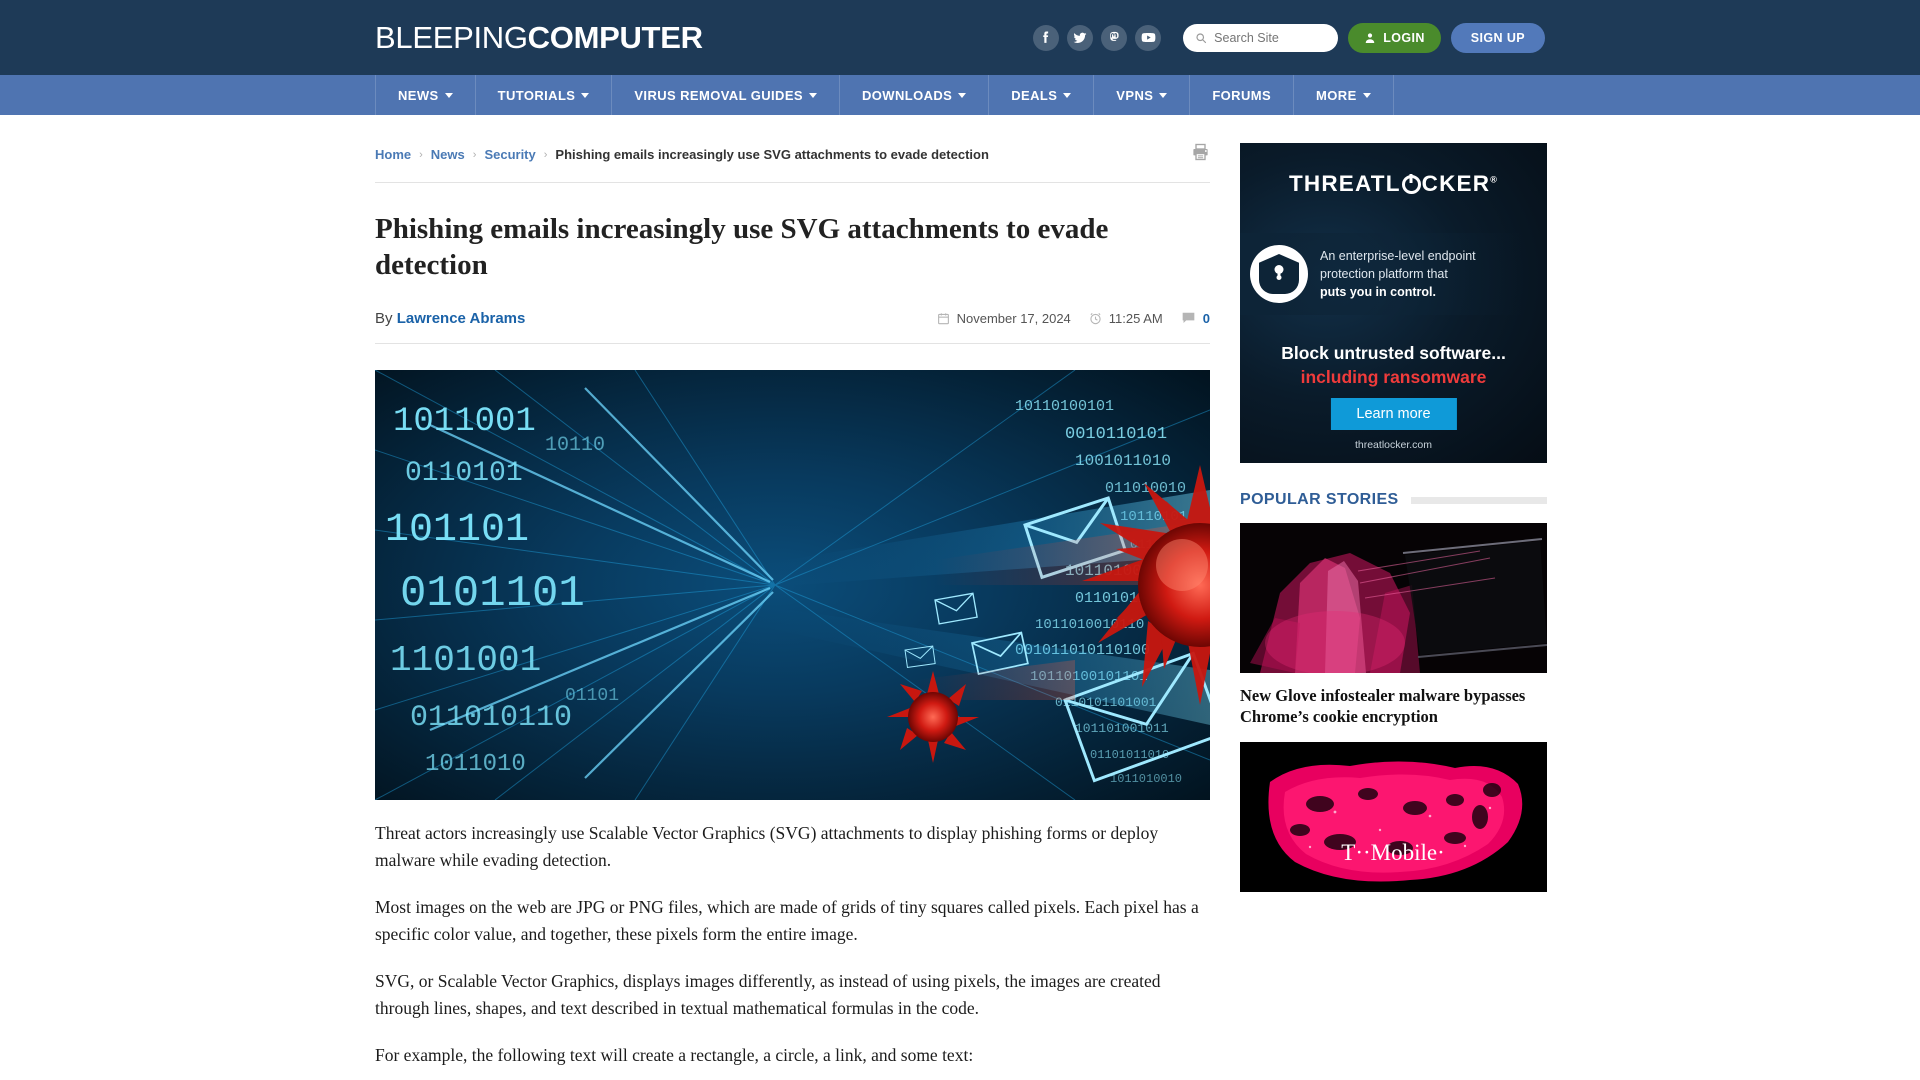  What do you see at coordinates (1411, 184) in the screenshot?
I see `power-lock-icon` at bounding box center [1411, 184].